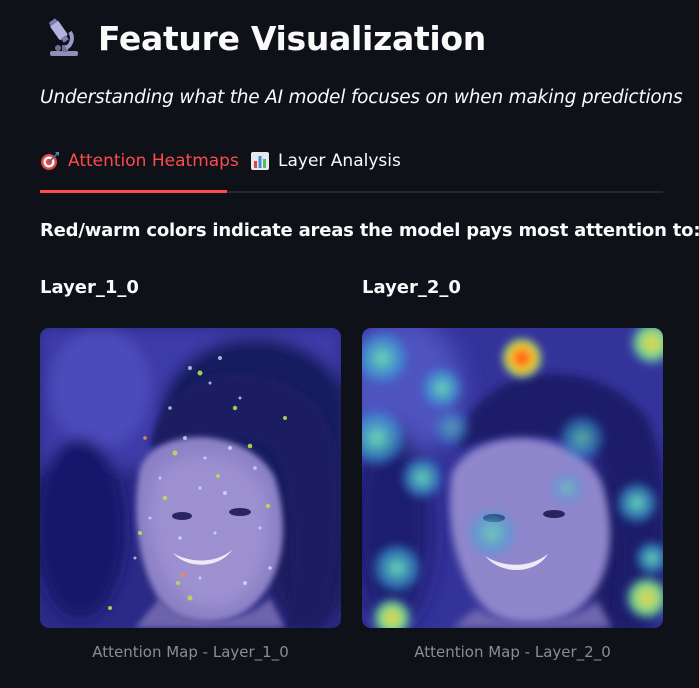 The height and width of the screenshot is (688, 699). What do you see at coordinates (63, 37) in the screenshot?
I see `microscope-icon` at bounding box center [63, 37].